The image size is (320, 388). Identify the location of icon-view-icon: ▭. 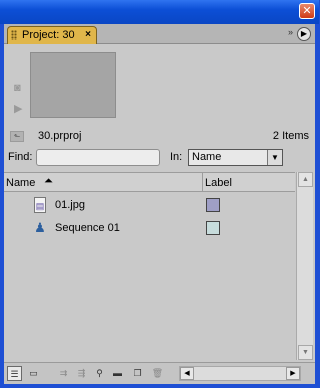
(33, 373).